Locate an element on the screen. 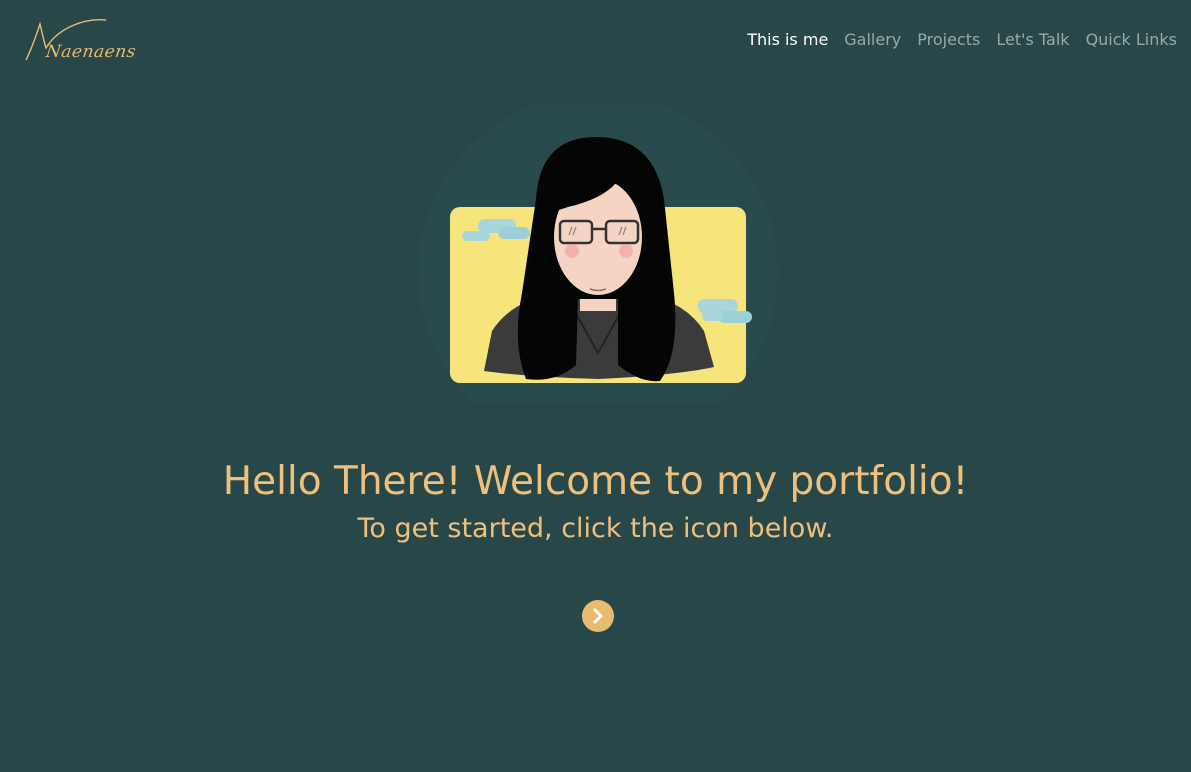  avatar-illustration is located at coordinates (598, 273).